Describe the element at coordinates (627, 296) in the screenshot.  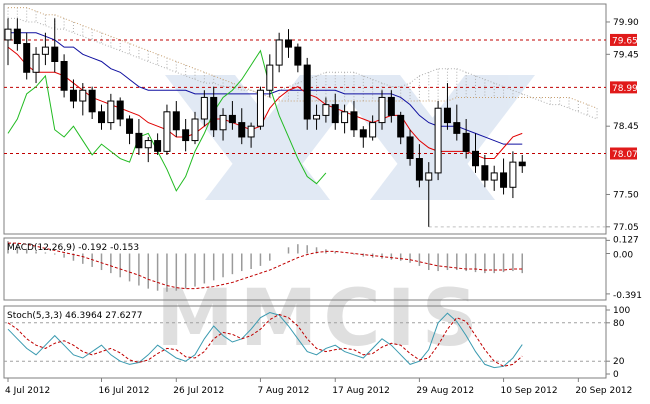
I see `macd-tick-label: -0.391` at that location.